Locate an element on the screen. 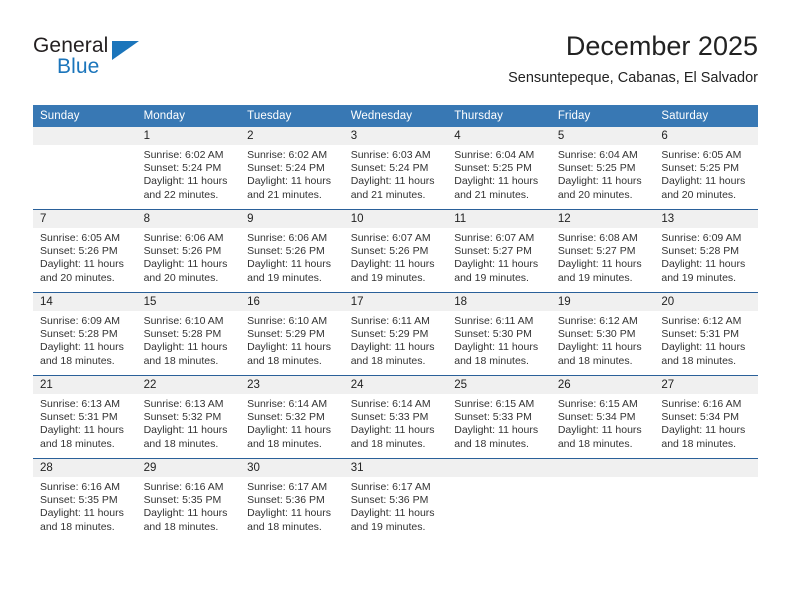 This screenshot has width=792, height=612. day-number: 25 is located at coordinates (499, 385).